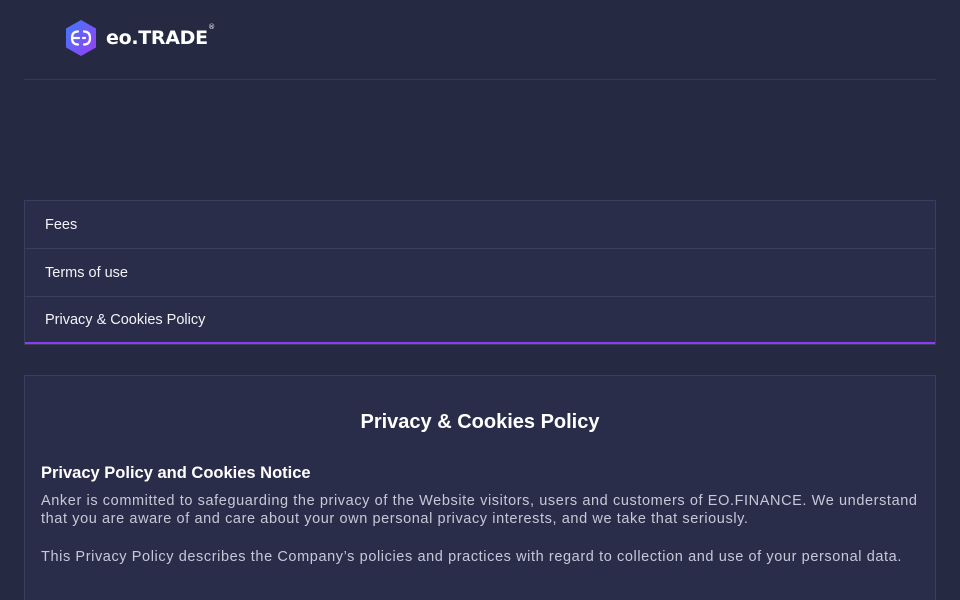 The width and height of the screenshot is (960, 600). Describe the element at coordinates (480, 422) in the screenshot. I see `page-title: Privacy & Cookies Policy` at that location.